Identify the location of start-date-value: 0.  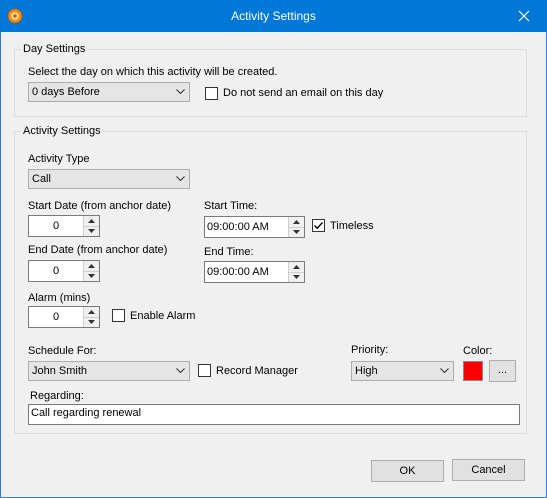
(56, 226).